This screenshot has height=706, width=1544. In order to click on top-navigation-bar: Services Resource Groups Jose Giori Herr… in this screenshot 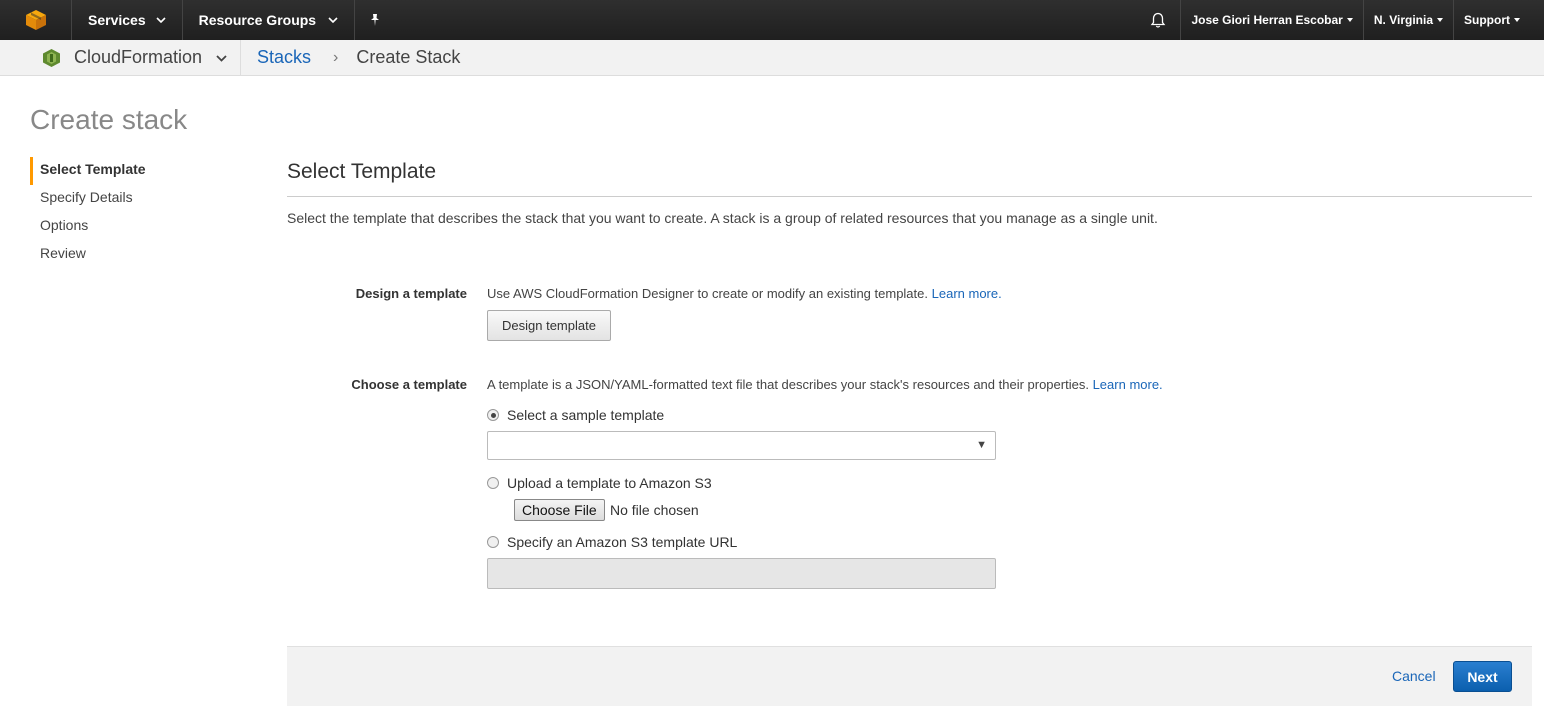, I will do `click(772, 20)`.